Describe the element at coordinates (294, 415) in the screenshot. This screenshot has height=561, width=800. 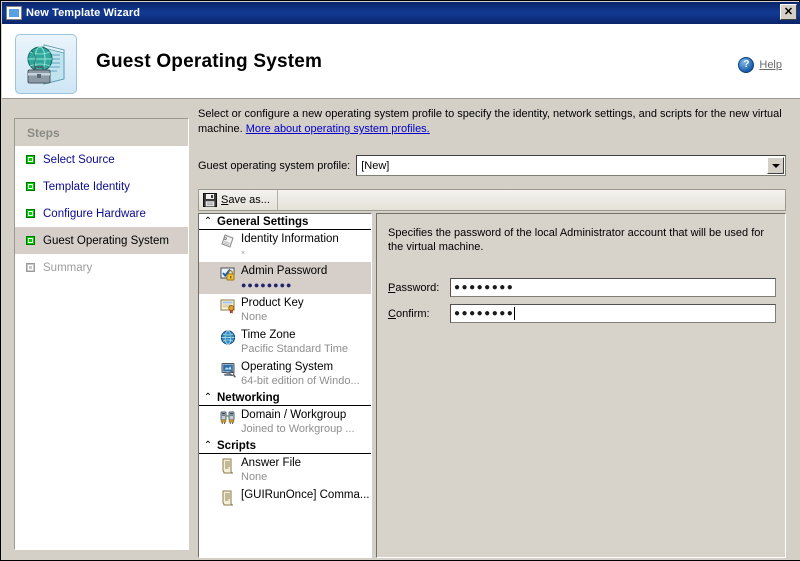
I see `tree-item-title: Domain / Workgroup` at that location.